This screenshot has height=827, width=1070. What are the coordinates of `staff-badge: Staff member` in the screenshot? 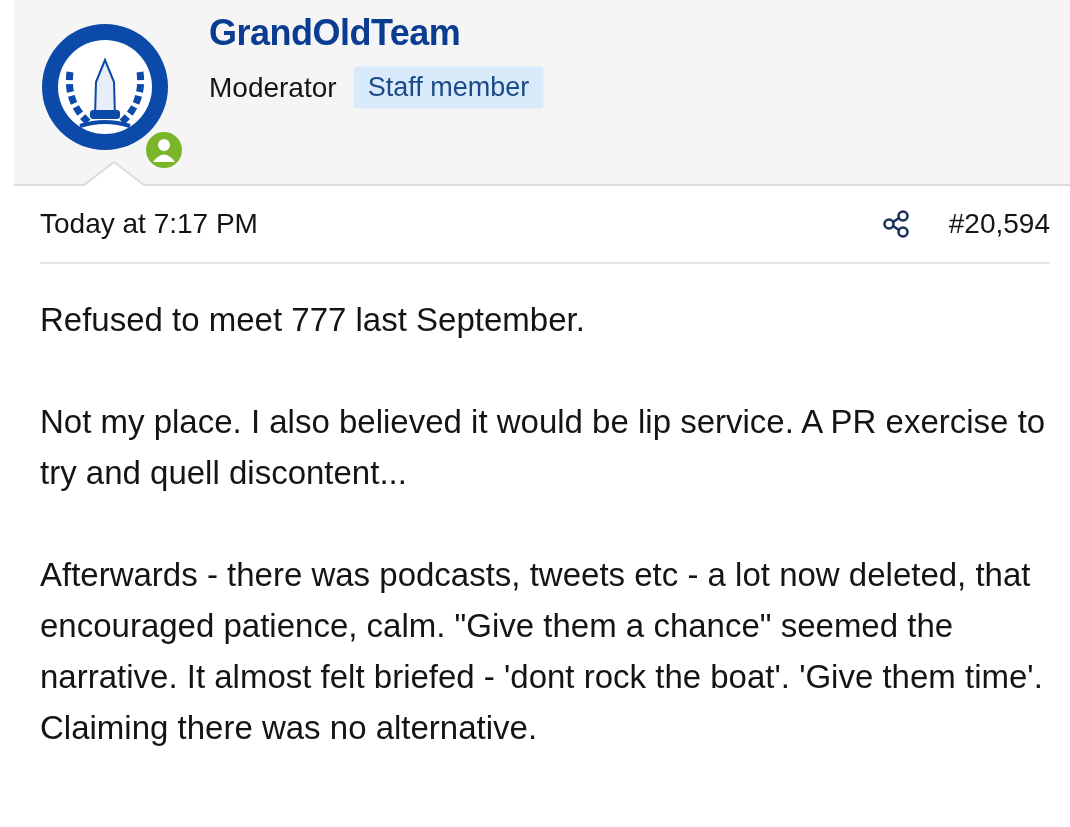 It's located at (448, 87).